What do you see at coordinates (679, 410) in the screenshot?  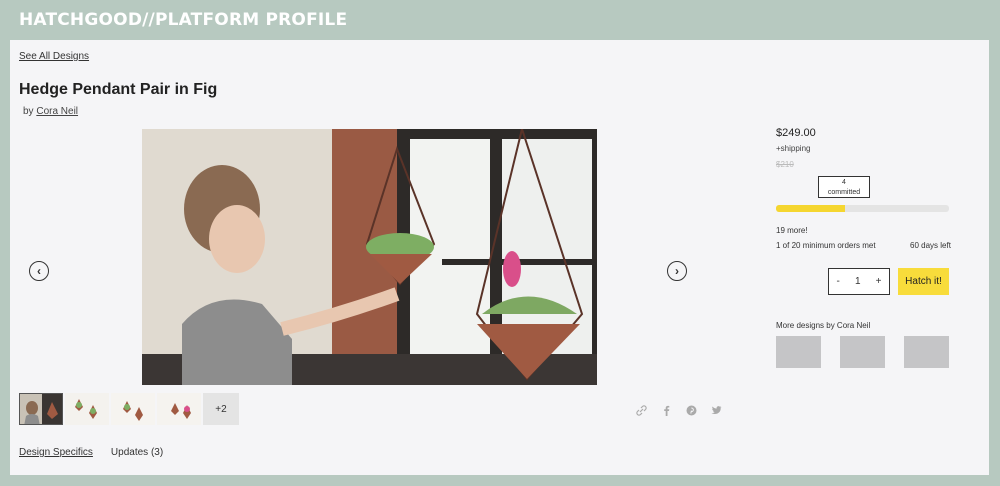 I see `share-icons` at bounding box center [679, 410].